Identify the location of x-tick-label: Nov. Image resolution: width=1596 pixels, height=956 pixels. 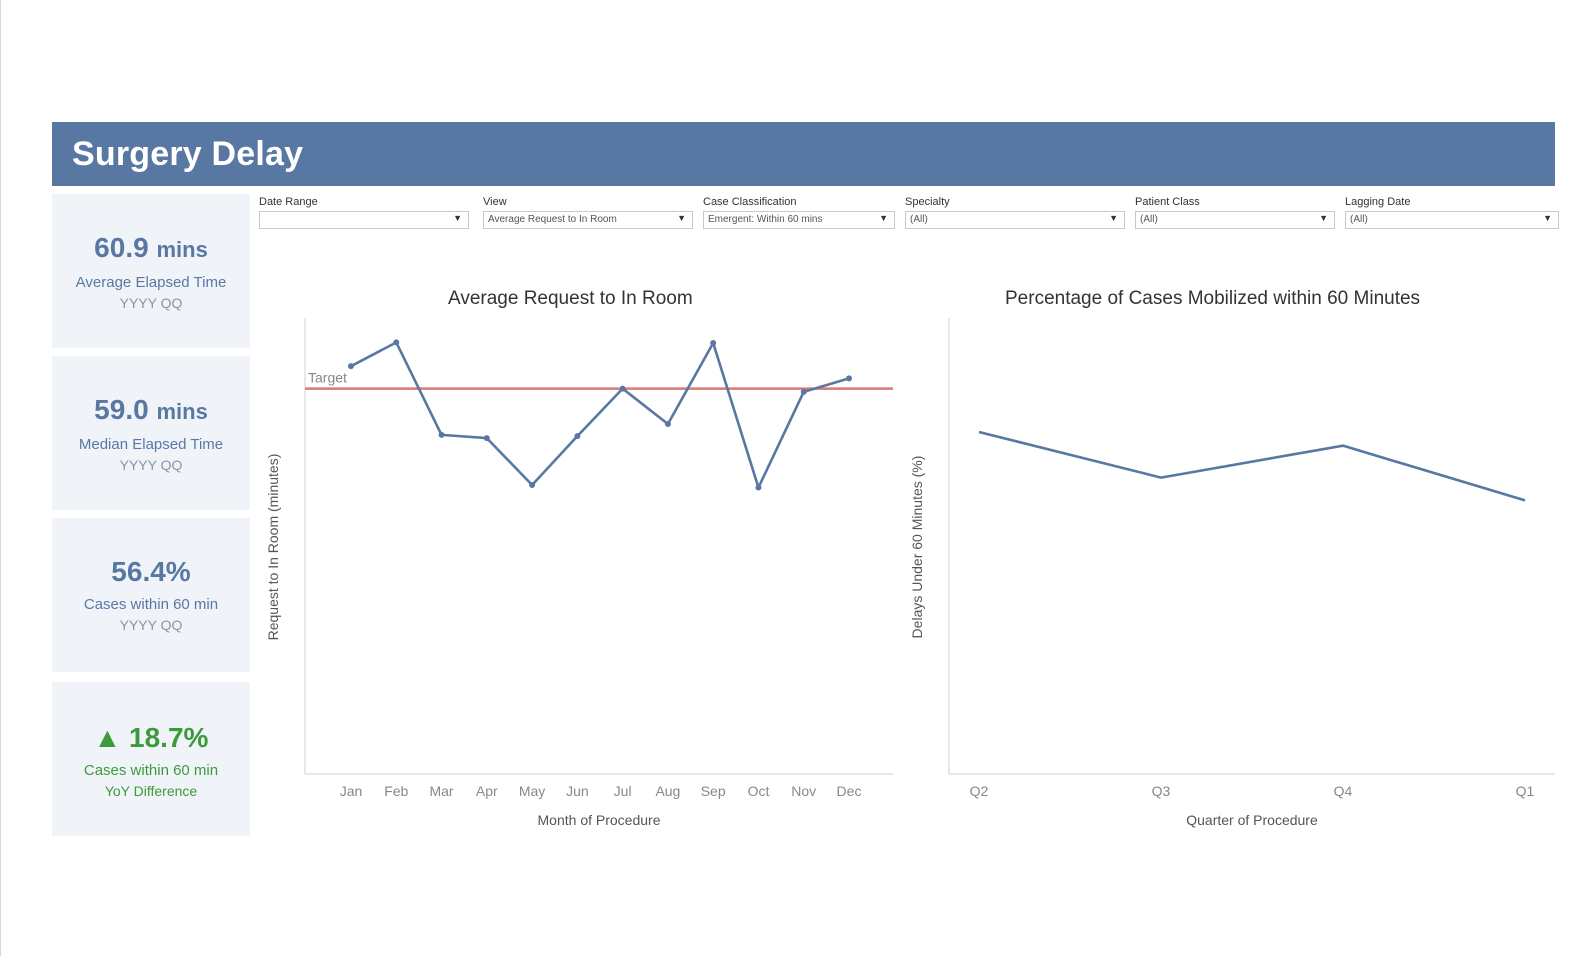
(803, 791).